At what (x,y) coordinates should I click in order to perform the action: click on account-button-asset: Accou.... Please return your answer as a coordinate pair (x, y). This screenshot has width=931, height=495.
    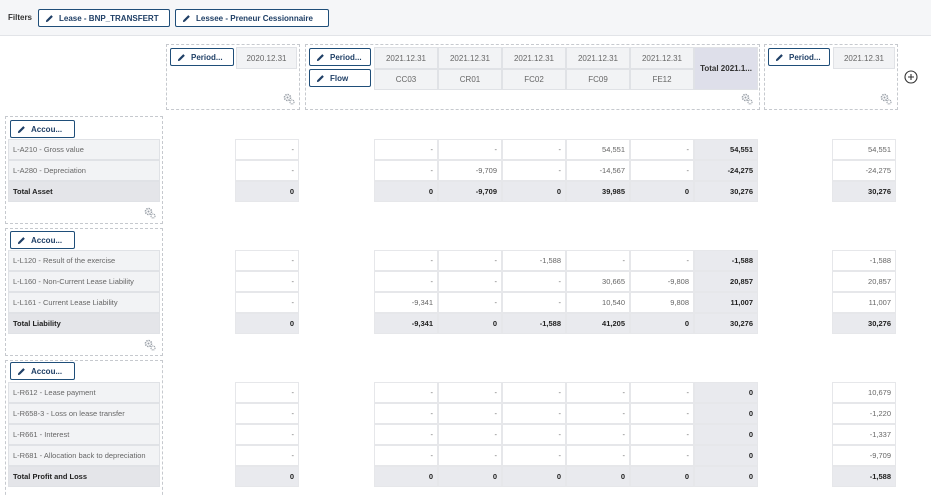
    Looking at the image, I should click on (42, 129).